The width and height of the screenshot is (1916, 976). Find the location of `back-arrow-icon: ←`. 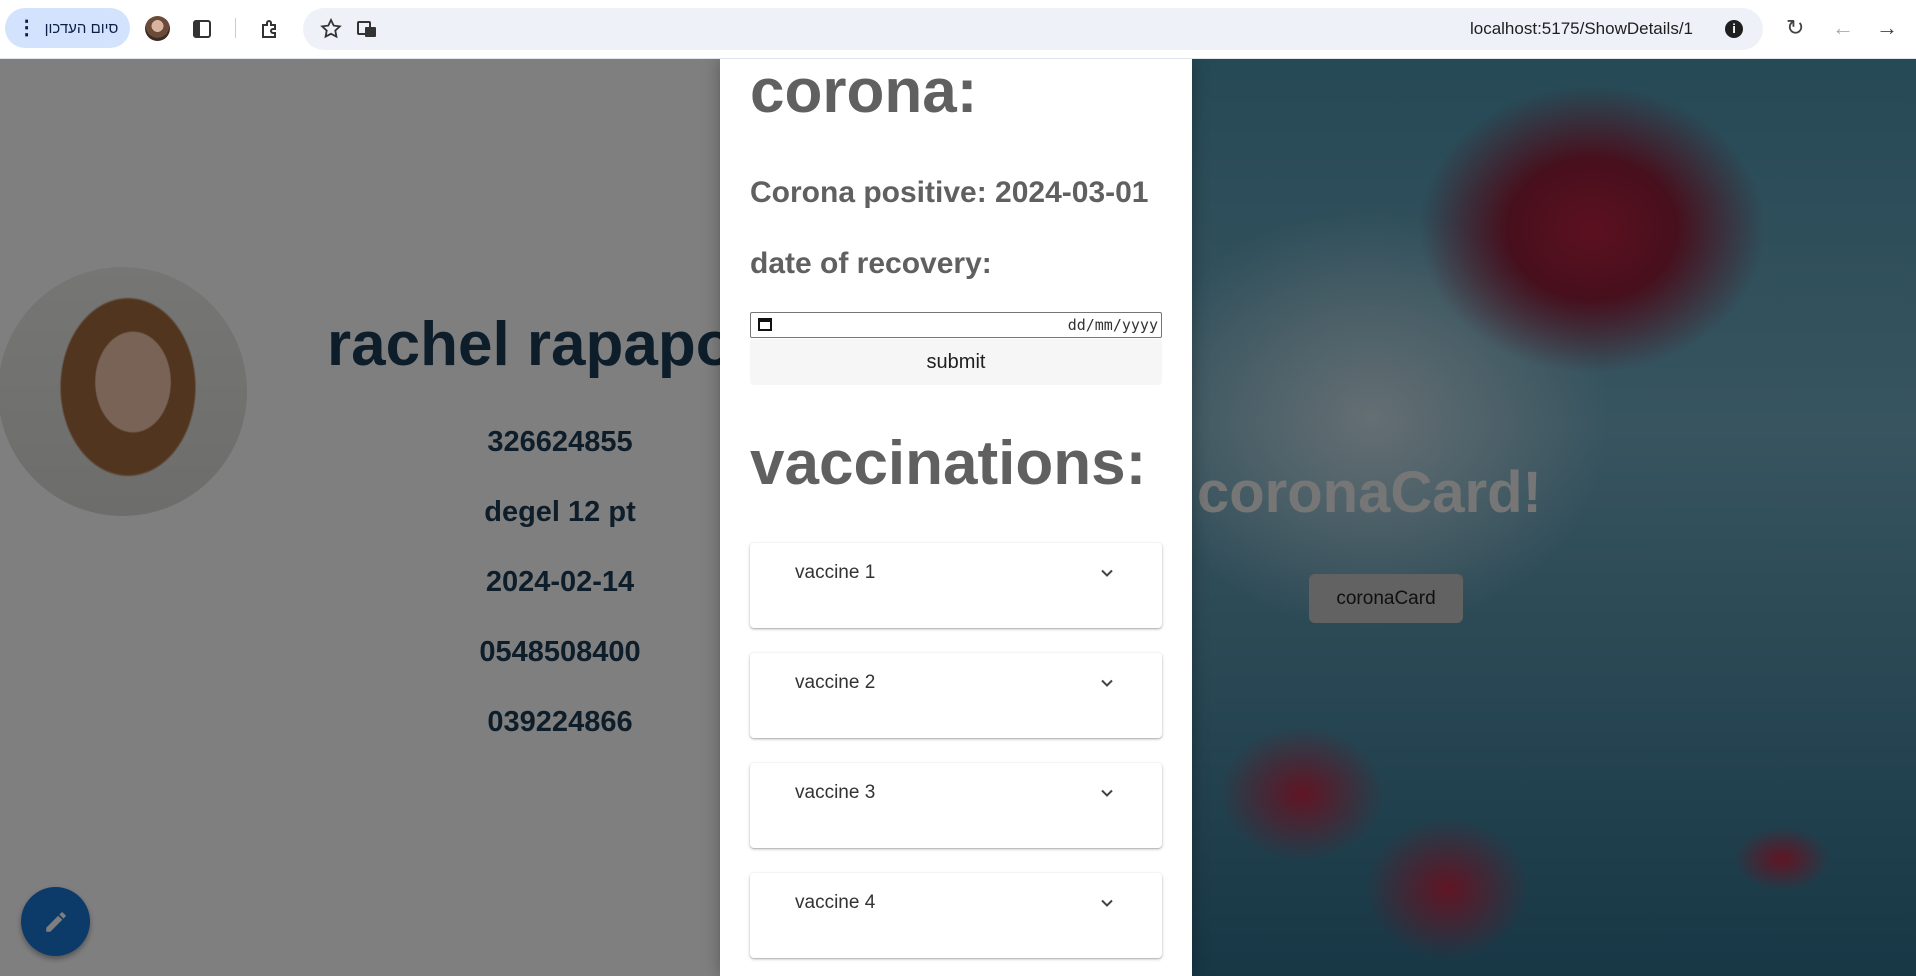

back-arrow-icon: ← is located at coordinates (1843, 28).